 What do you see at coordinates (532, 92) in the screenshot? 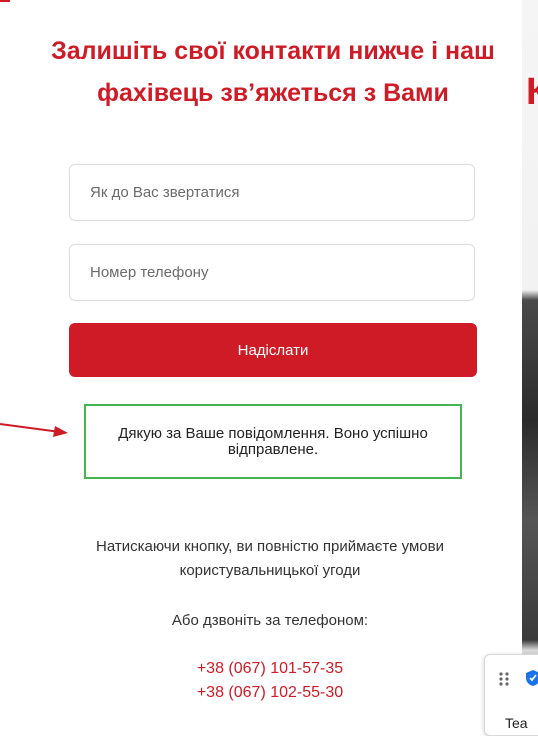
I see `backdrop-heading-fragment: К` at bounding box center [532, 92].